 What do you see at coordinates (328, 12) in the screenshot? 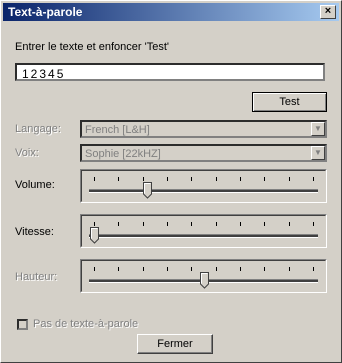
I see `close-window-button: ×` at bounding box center [328, 12].